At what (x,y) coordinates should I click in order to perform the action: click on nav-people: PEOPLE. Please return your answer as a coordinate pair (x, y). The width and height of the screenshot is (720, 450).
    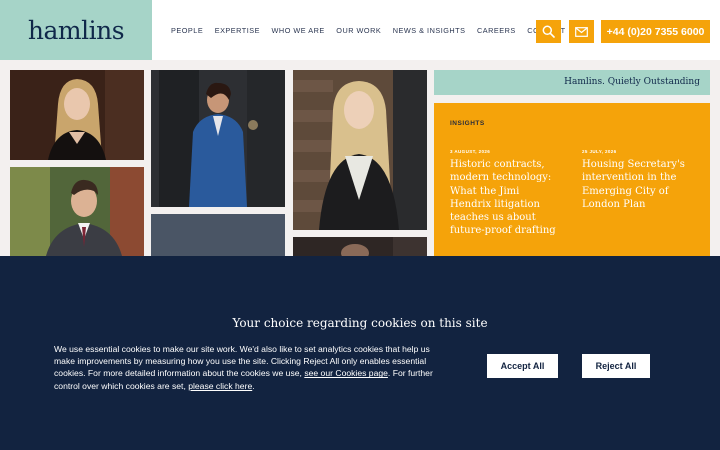
    Looking at the image, I should click on (187, 30).